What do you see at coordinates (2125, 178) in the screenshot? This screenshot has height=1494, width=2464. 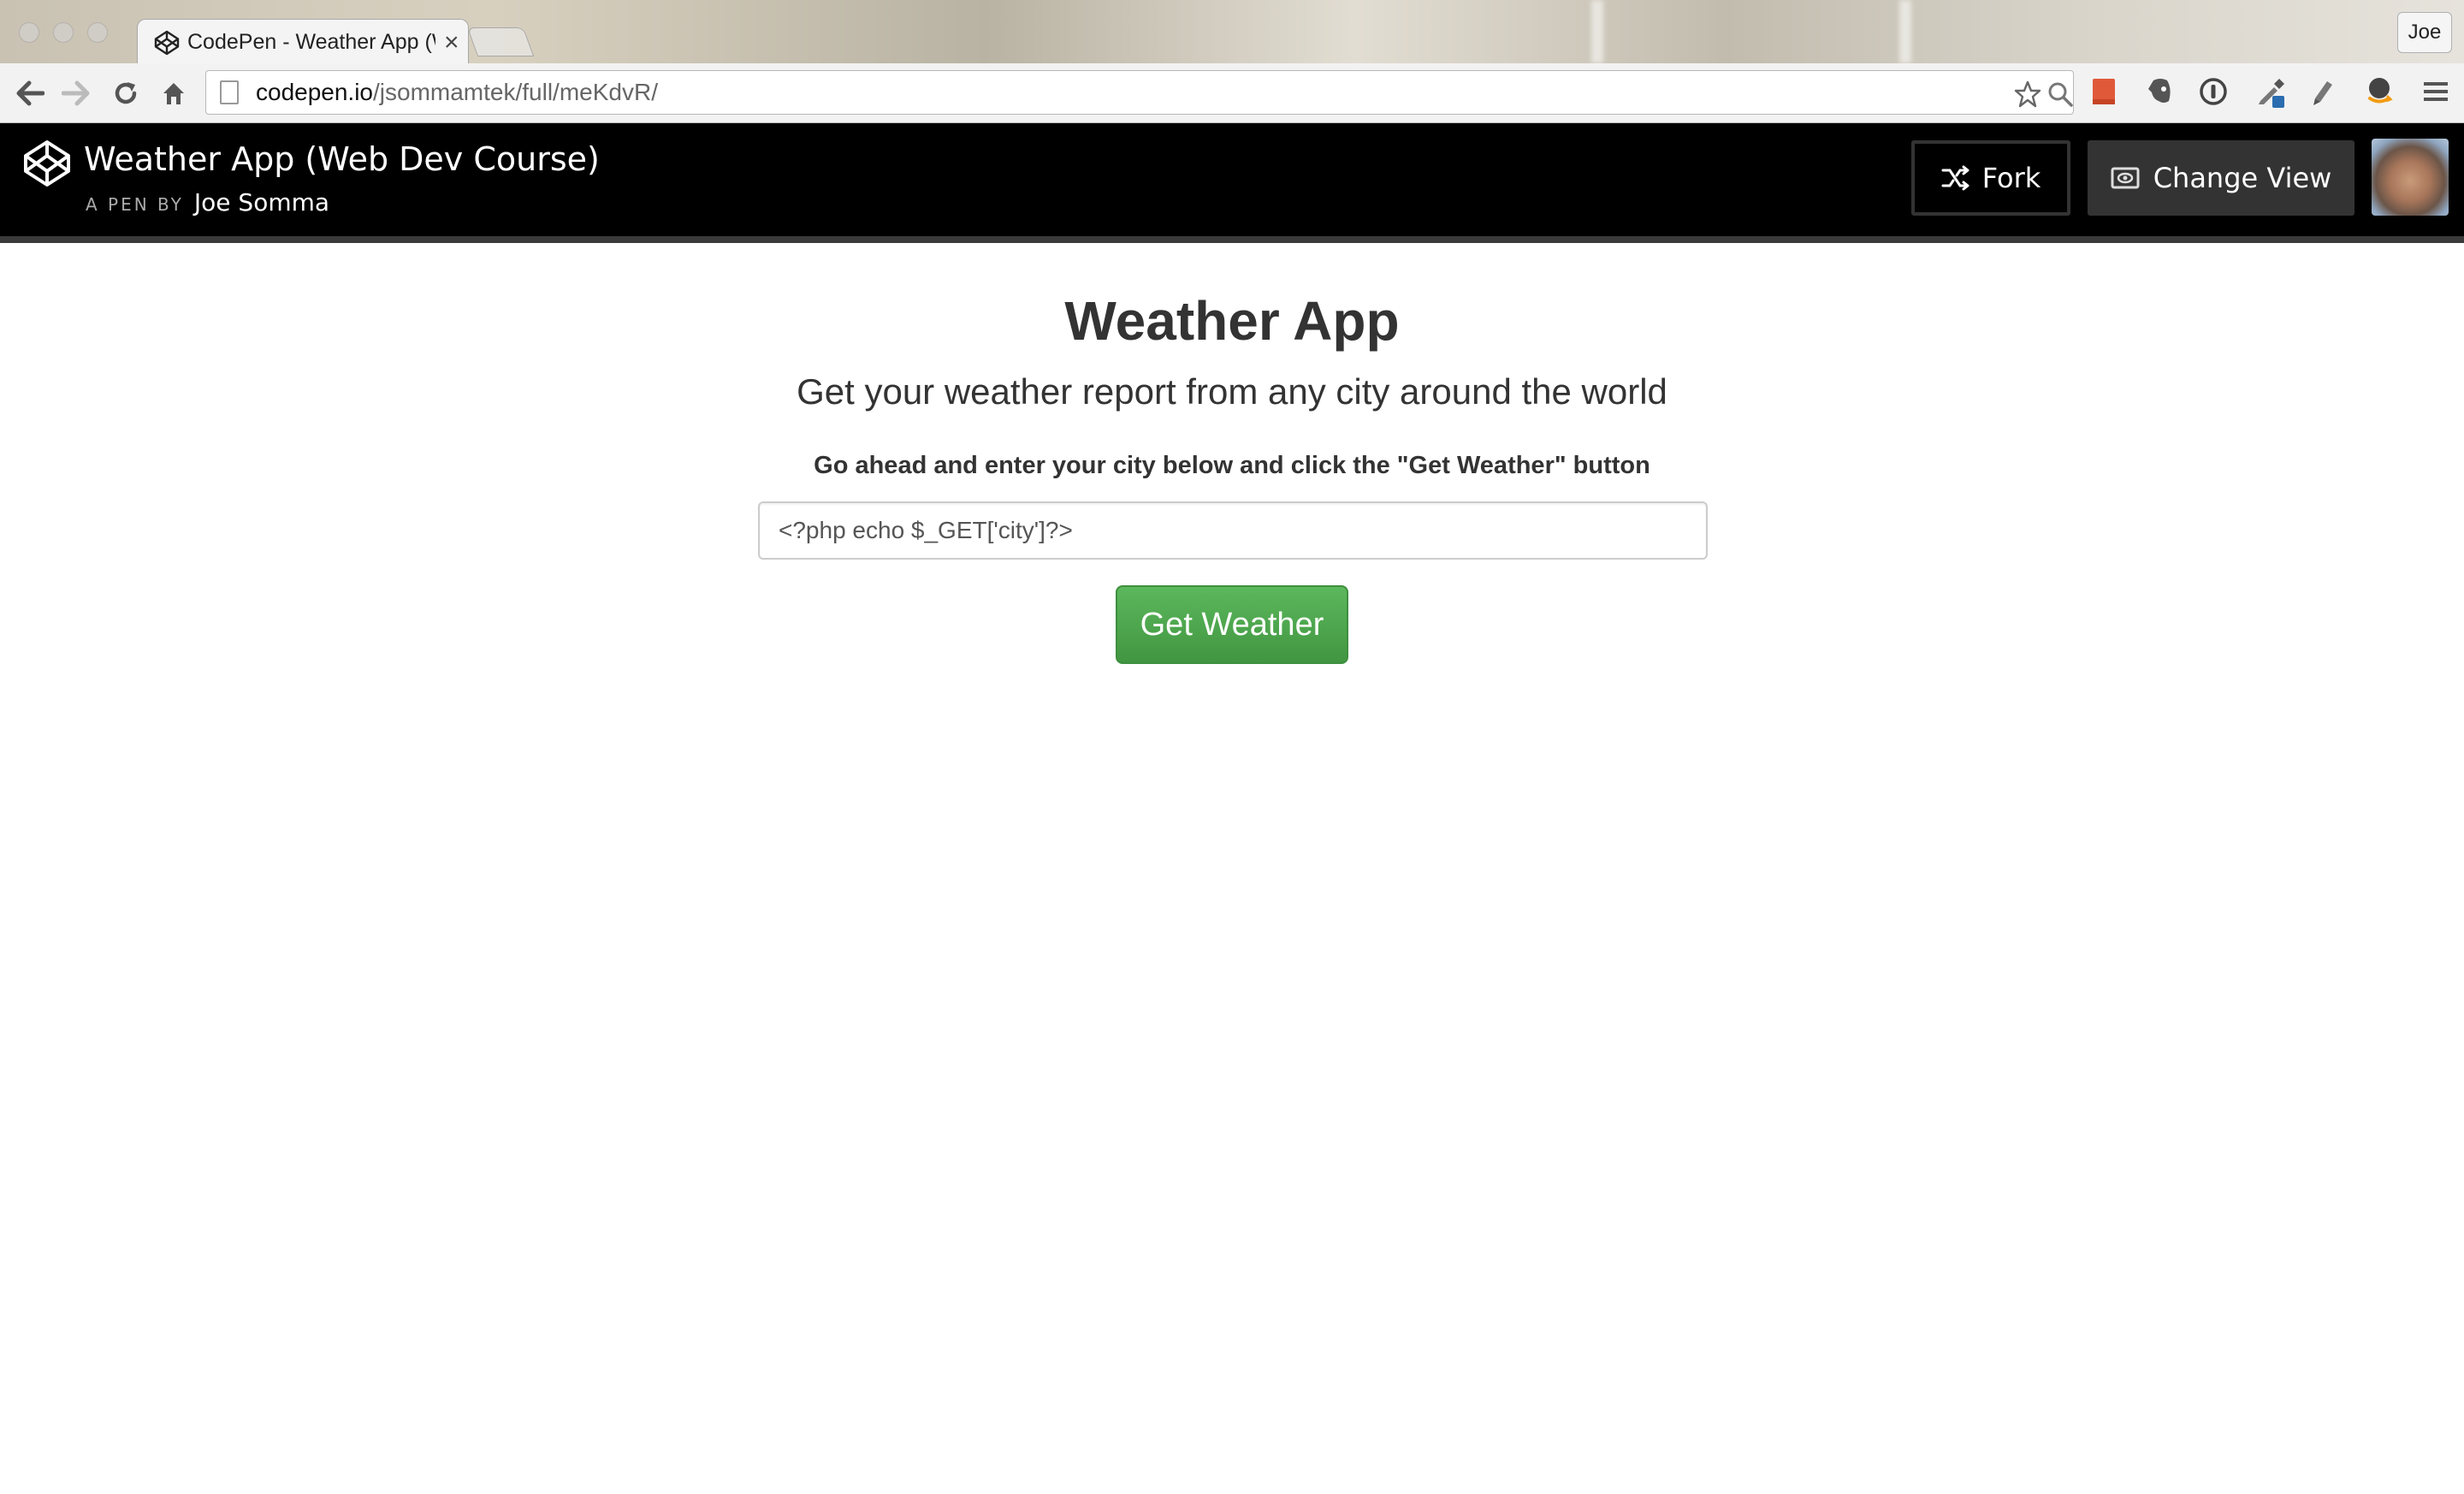 I see `change-view-icon` at bounding box center [2125, 178].